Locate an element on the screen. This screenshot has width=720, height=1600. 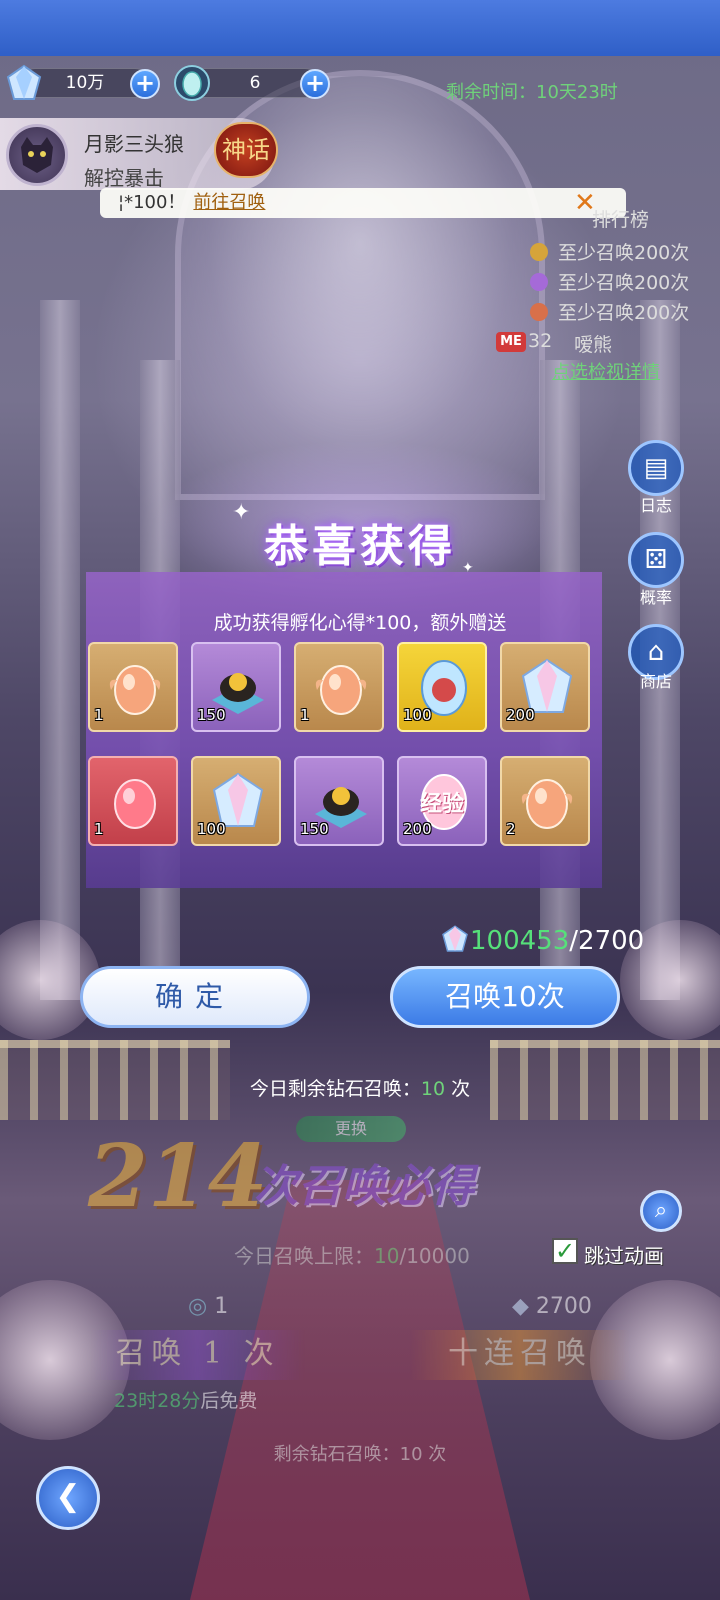
view-details-link: 点选检视详情 is located at coordinates (606, 371).